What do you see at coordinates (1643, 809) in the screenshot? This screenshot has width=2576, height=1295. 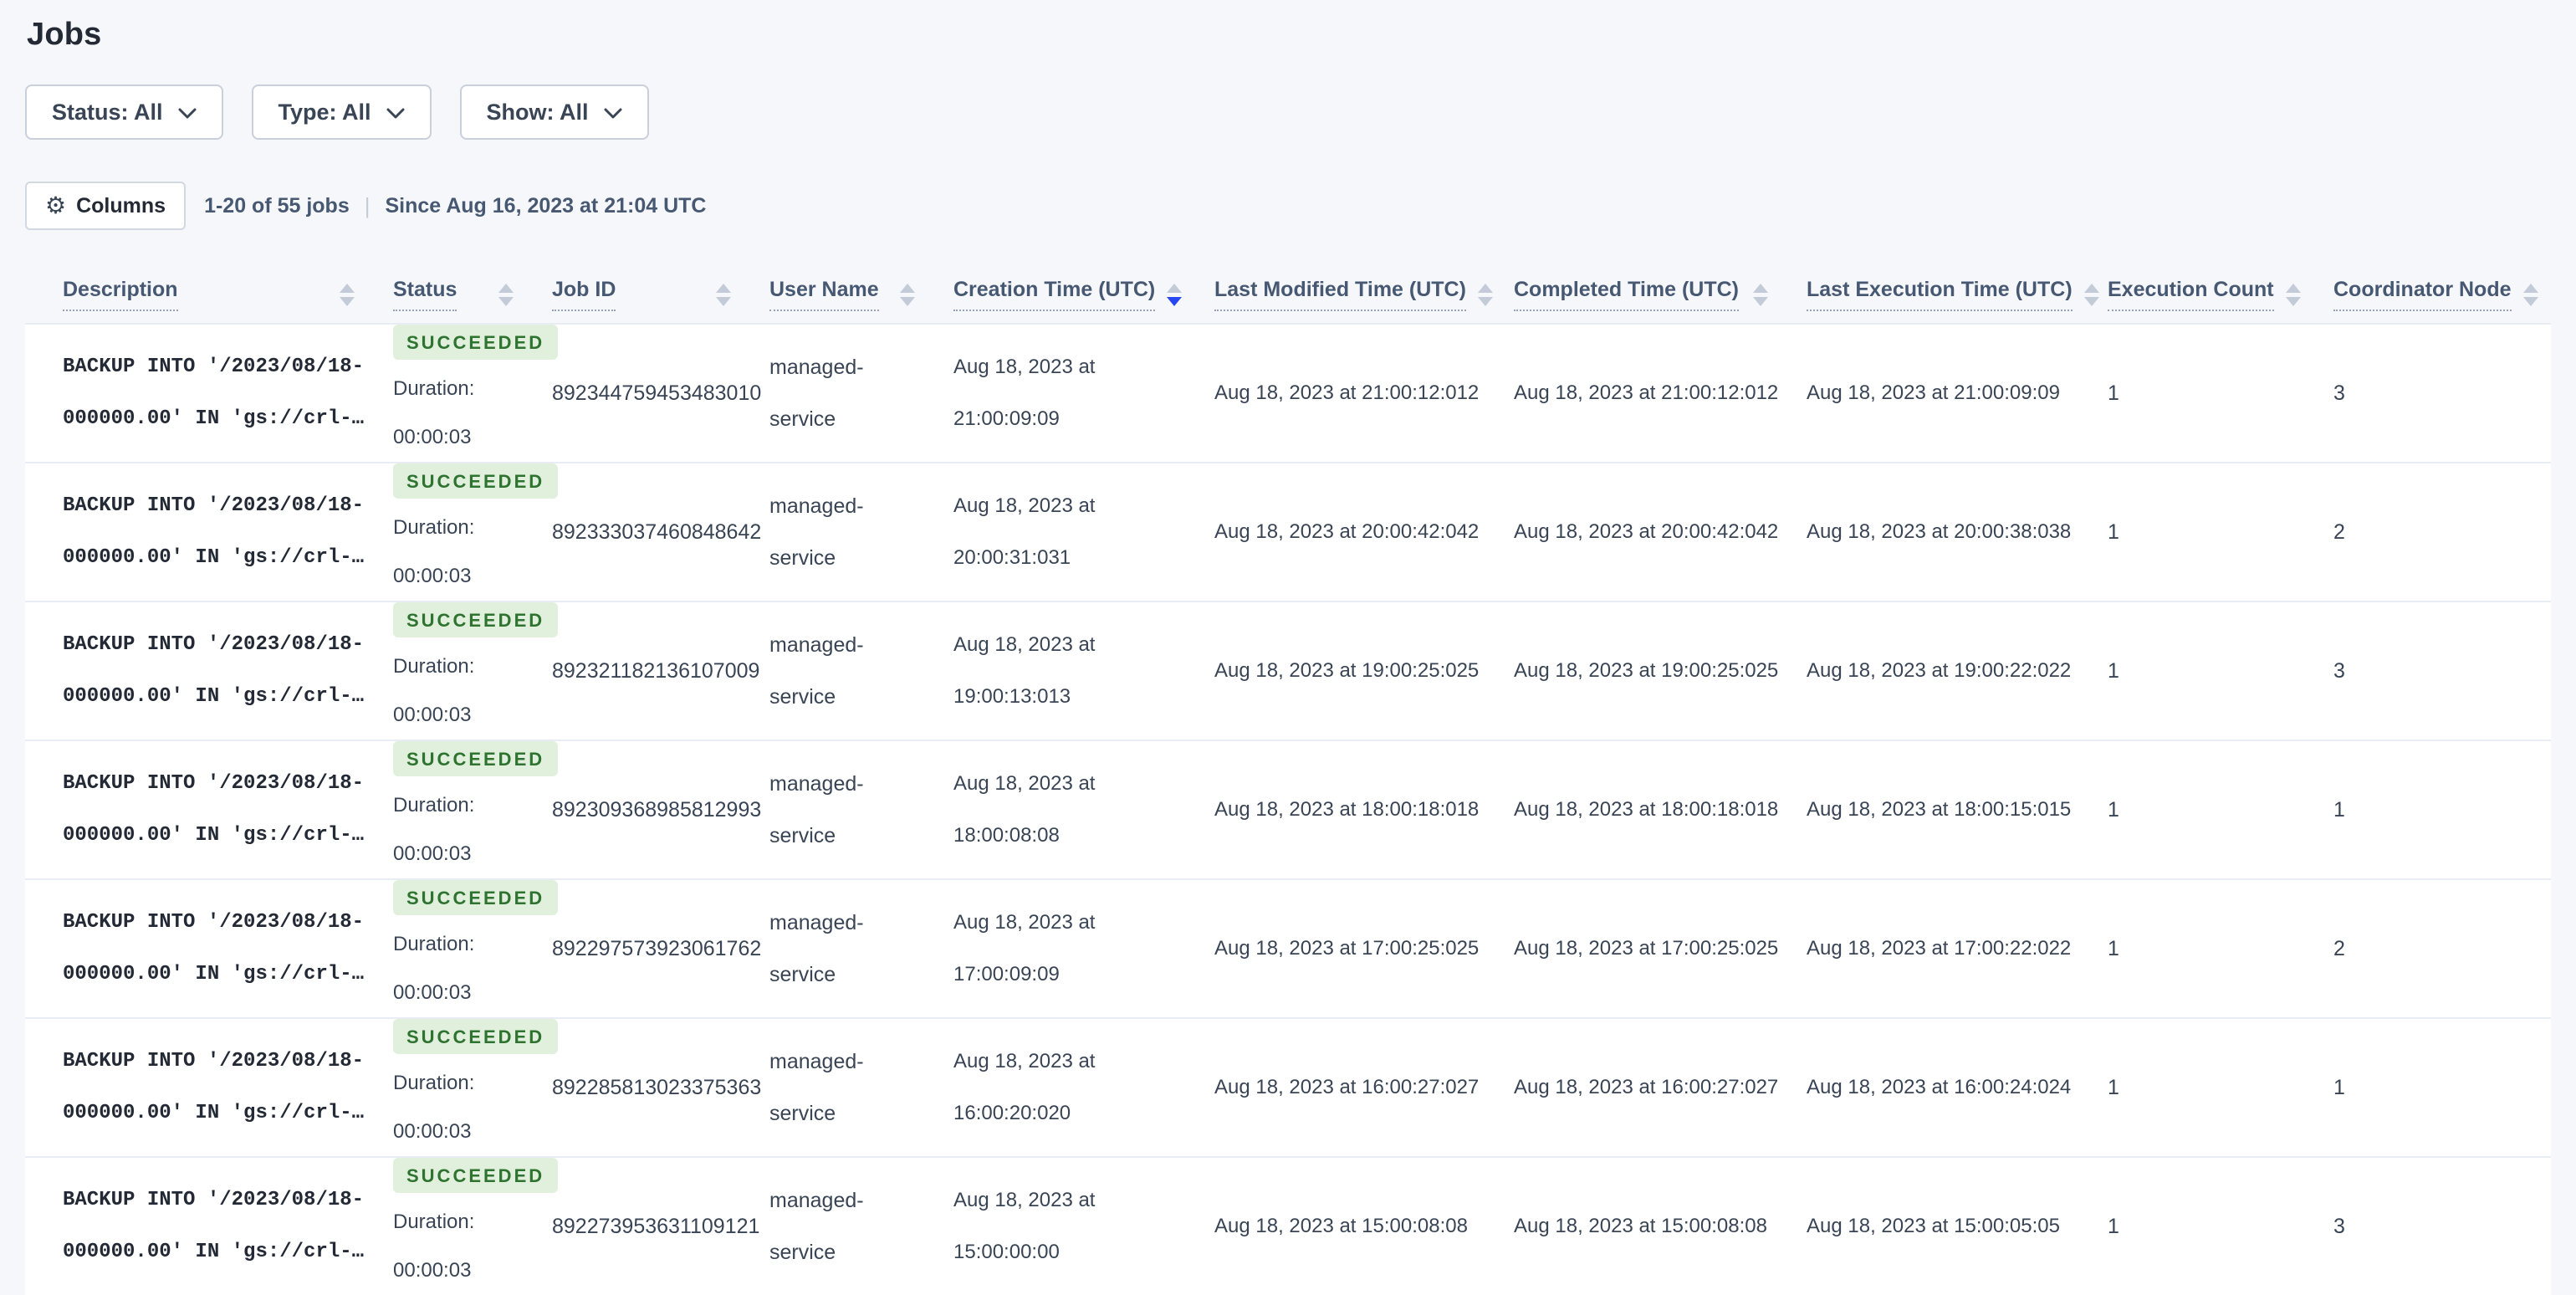 I see `completed-time: Aug 18, 2023 at 18:00:18:018` at bounding box center [1643, 809].